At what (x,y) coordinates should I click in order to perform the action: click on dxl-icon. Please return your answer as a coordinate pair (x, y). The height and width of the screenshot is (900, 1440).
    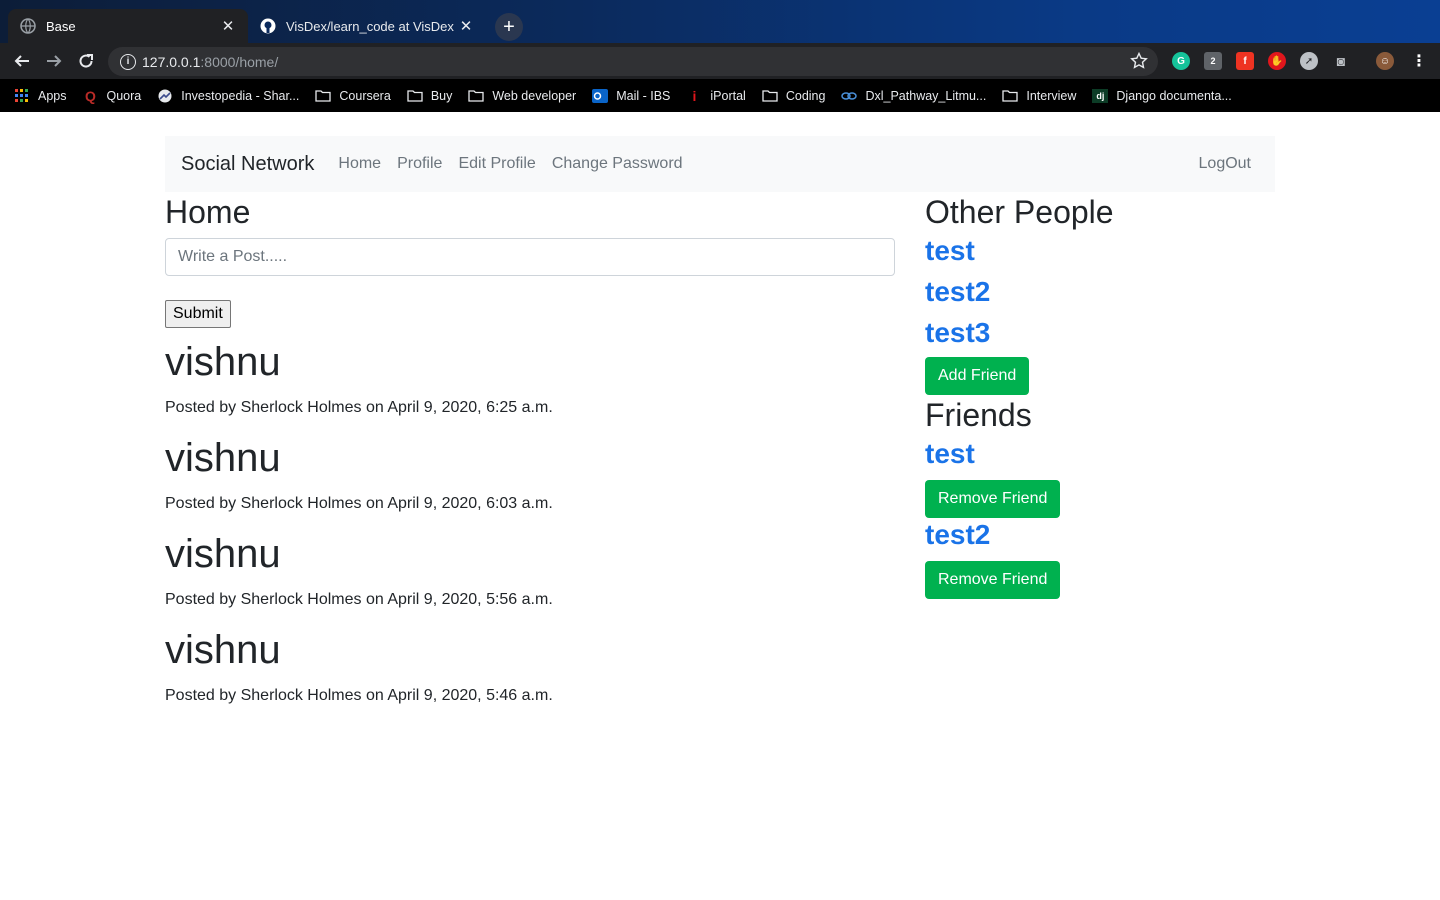
    Looking at the image, I should click on (849, 96).